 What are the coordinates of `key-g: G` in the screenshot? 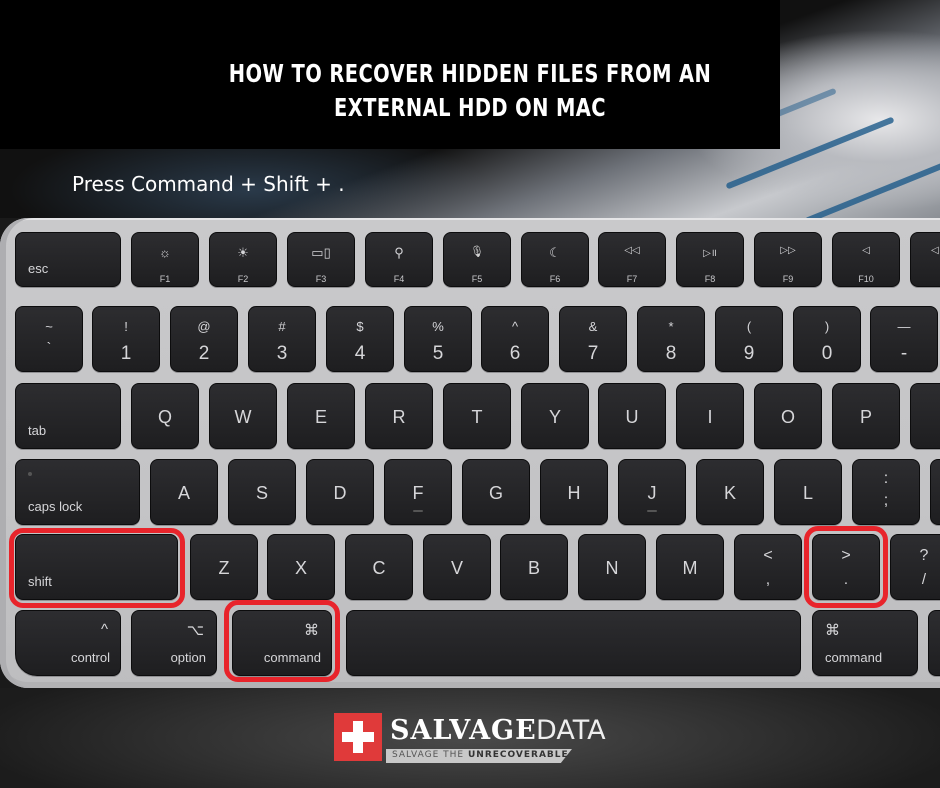 It's located at (496, 492).